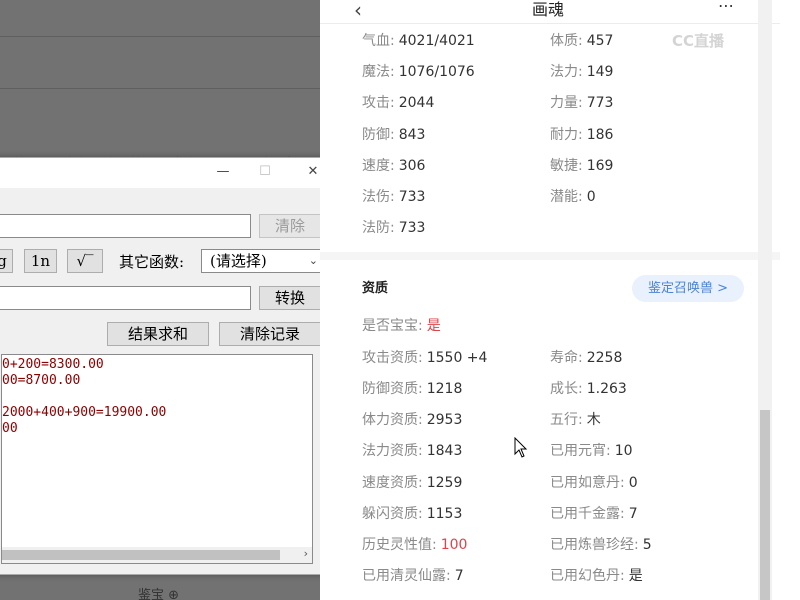 Image resolution: width=800 pixels, height=600 pixels. I want to click on apt-qianjin-used: 已用千金露: 7, so click(594, 513).